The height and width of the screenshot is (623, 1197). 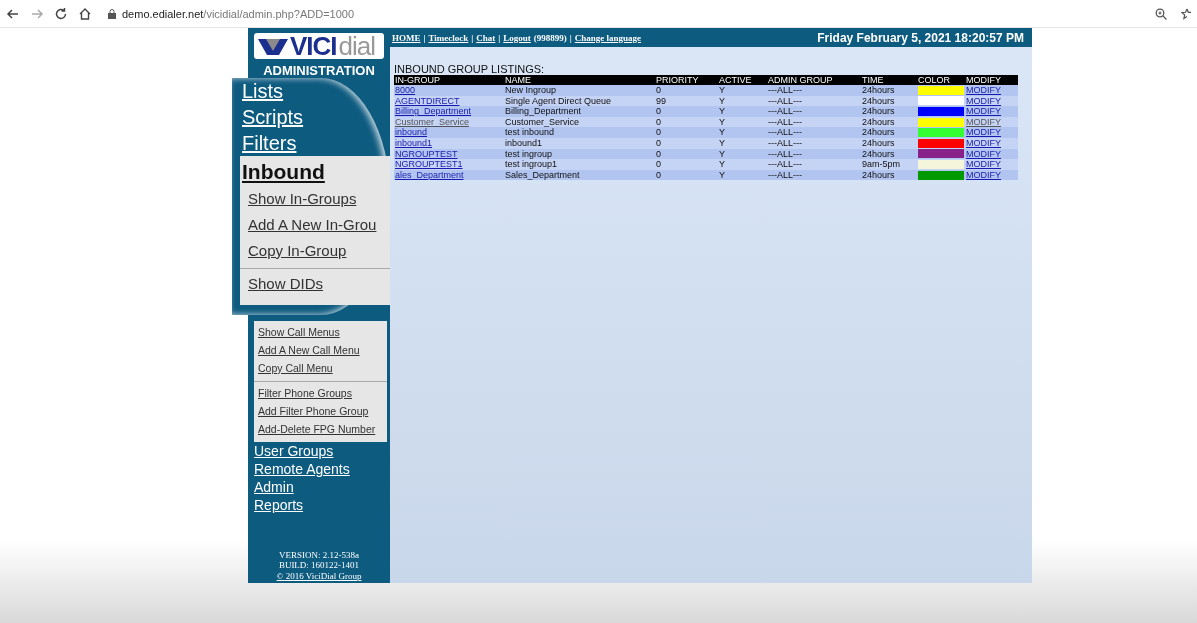 What do you see at coordinates (406, 37) in the screenshot?
I see `nav-link: HOME` at bounding box center [406, 37].